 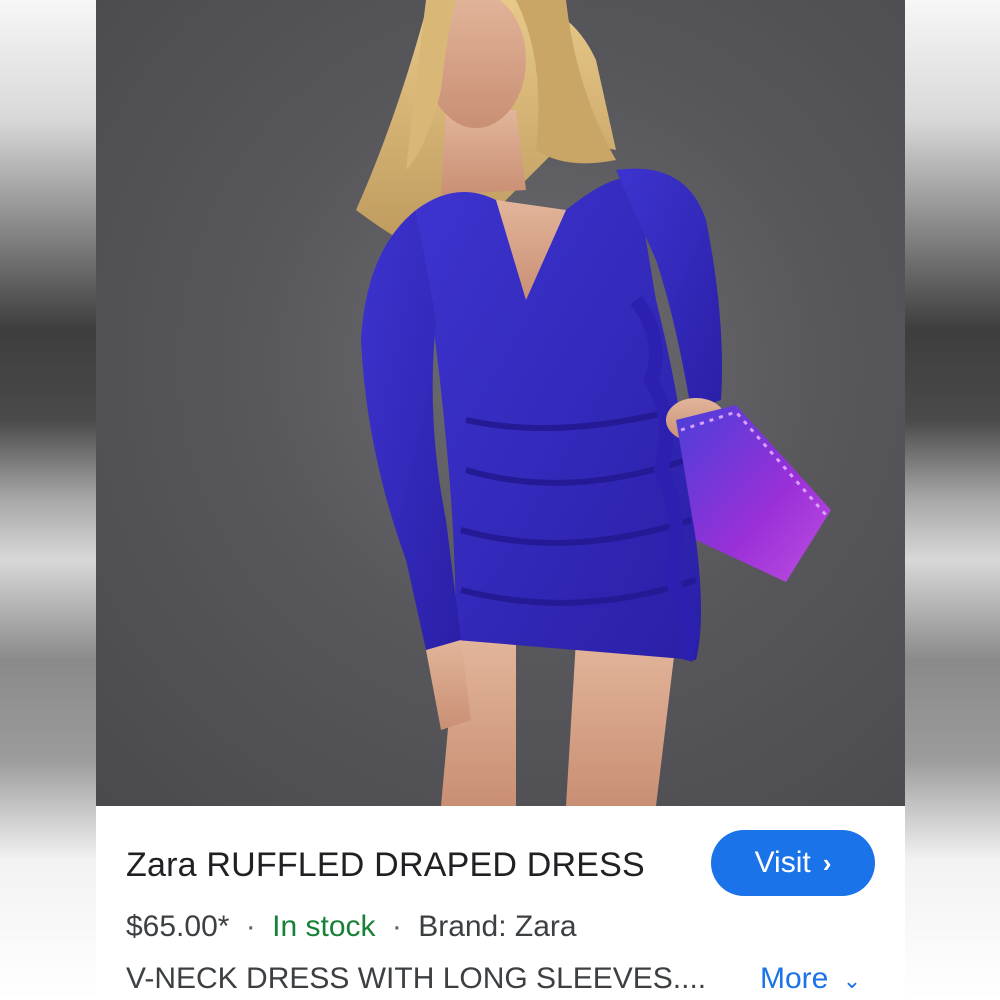 What do you see at coordinates (178, 926) in the screenshot?
I see `price: $65.00*` at bounding box center [178, 926].